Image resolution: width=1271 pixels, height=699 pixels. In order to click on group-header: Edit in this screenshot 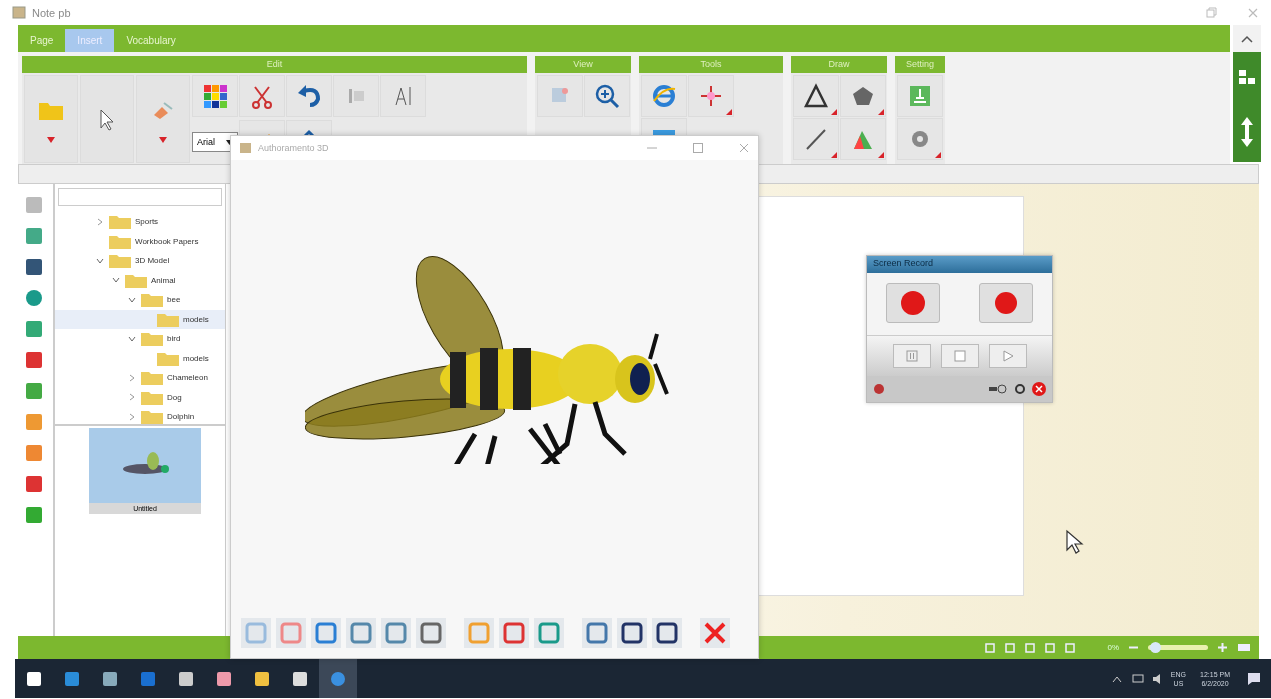, I will do `click(274, 64)`.